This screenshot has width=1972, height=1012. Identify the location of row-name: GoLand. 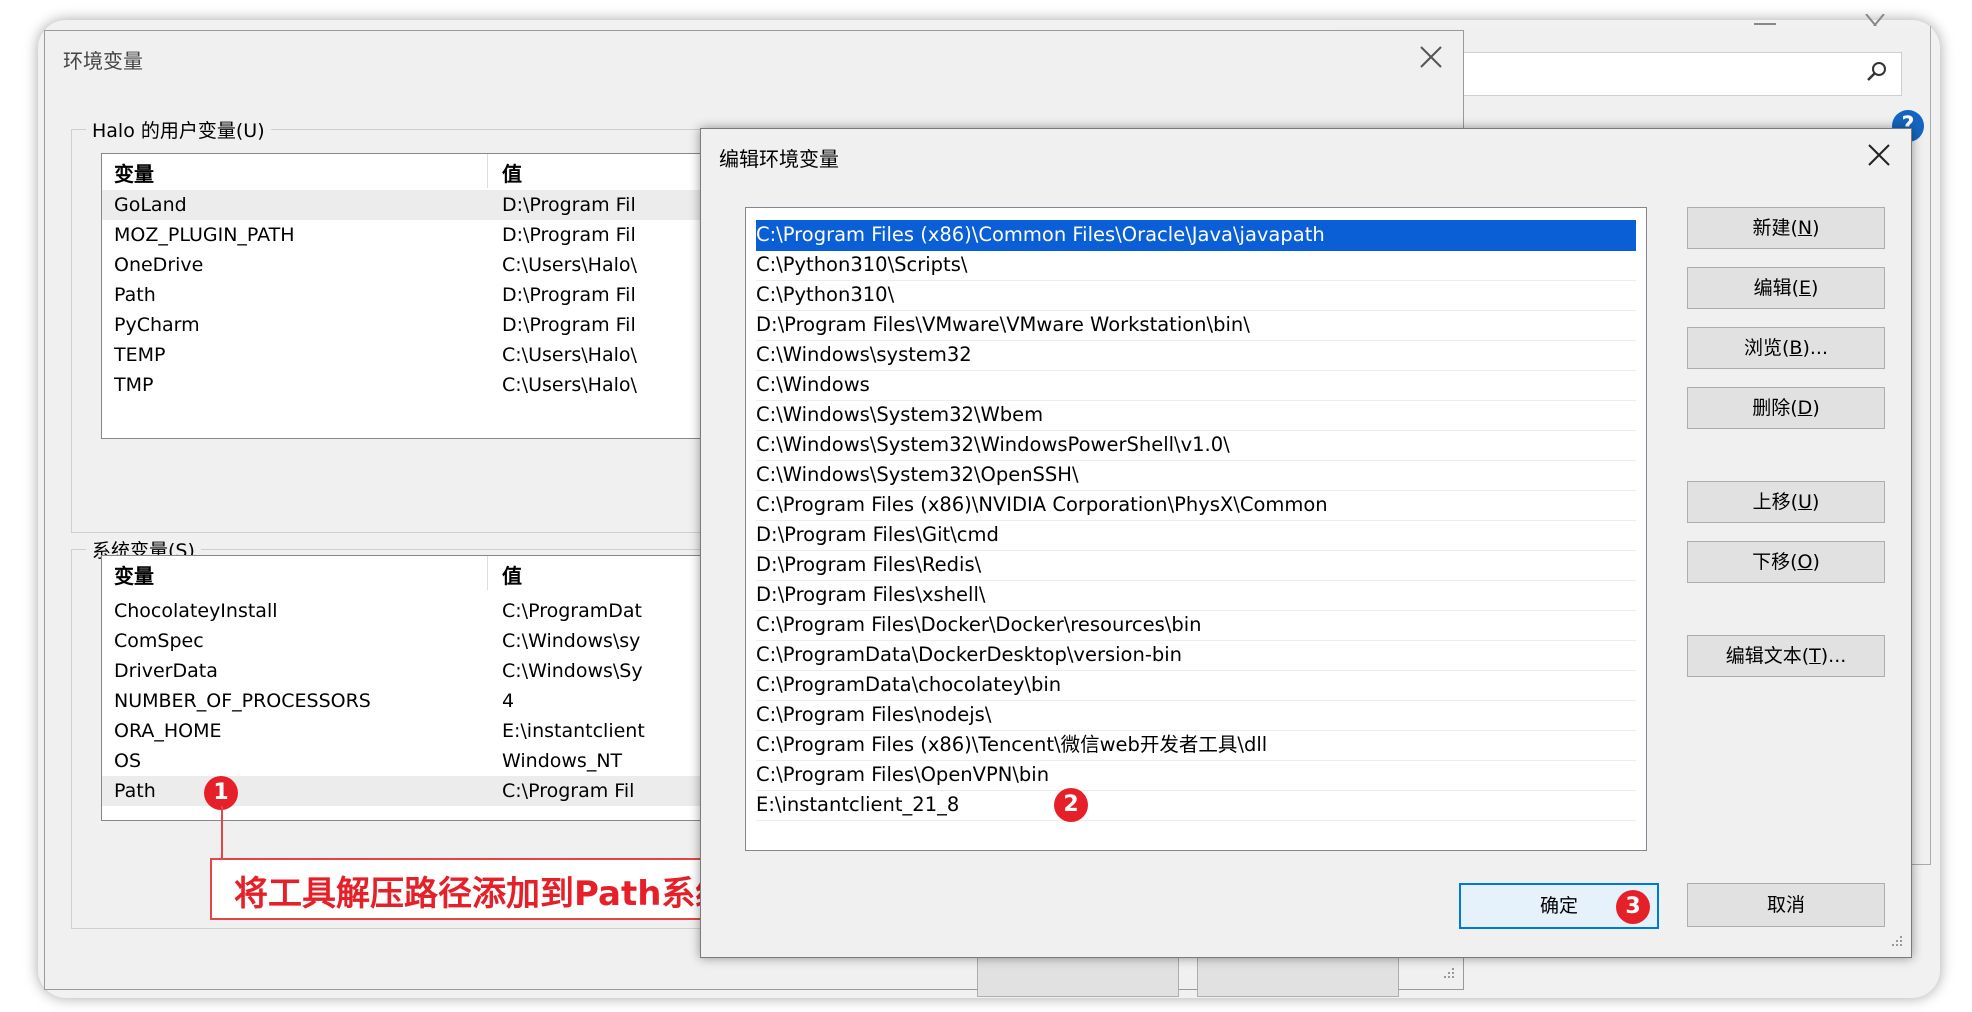
(150, 205).